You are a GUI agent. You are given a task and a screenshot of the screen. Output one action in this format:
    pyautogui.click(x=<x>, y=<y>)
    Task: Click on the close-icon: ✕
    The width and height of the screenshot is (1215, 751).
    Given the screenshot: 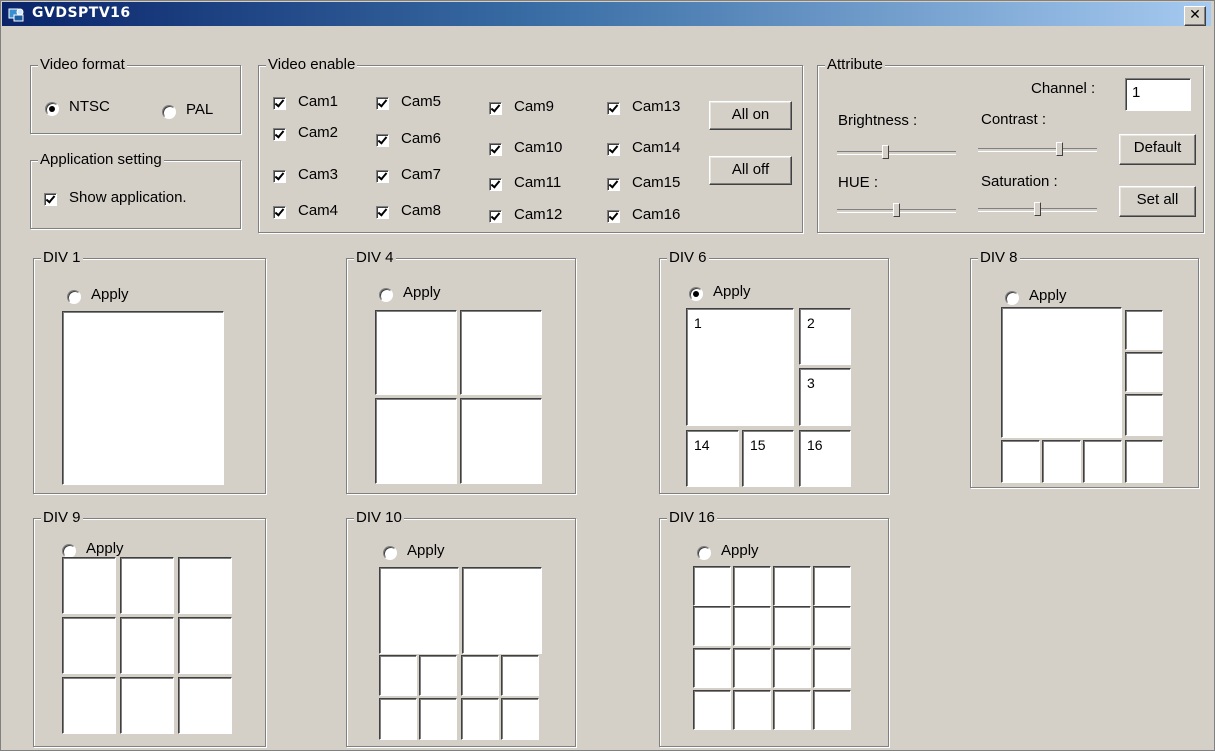 What is the action you would take?
    pyautogui.click(x=1195, y=15)
    